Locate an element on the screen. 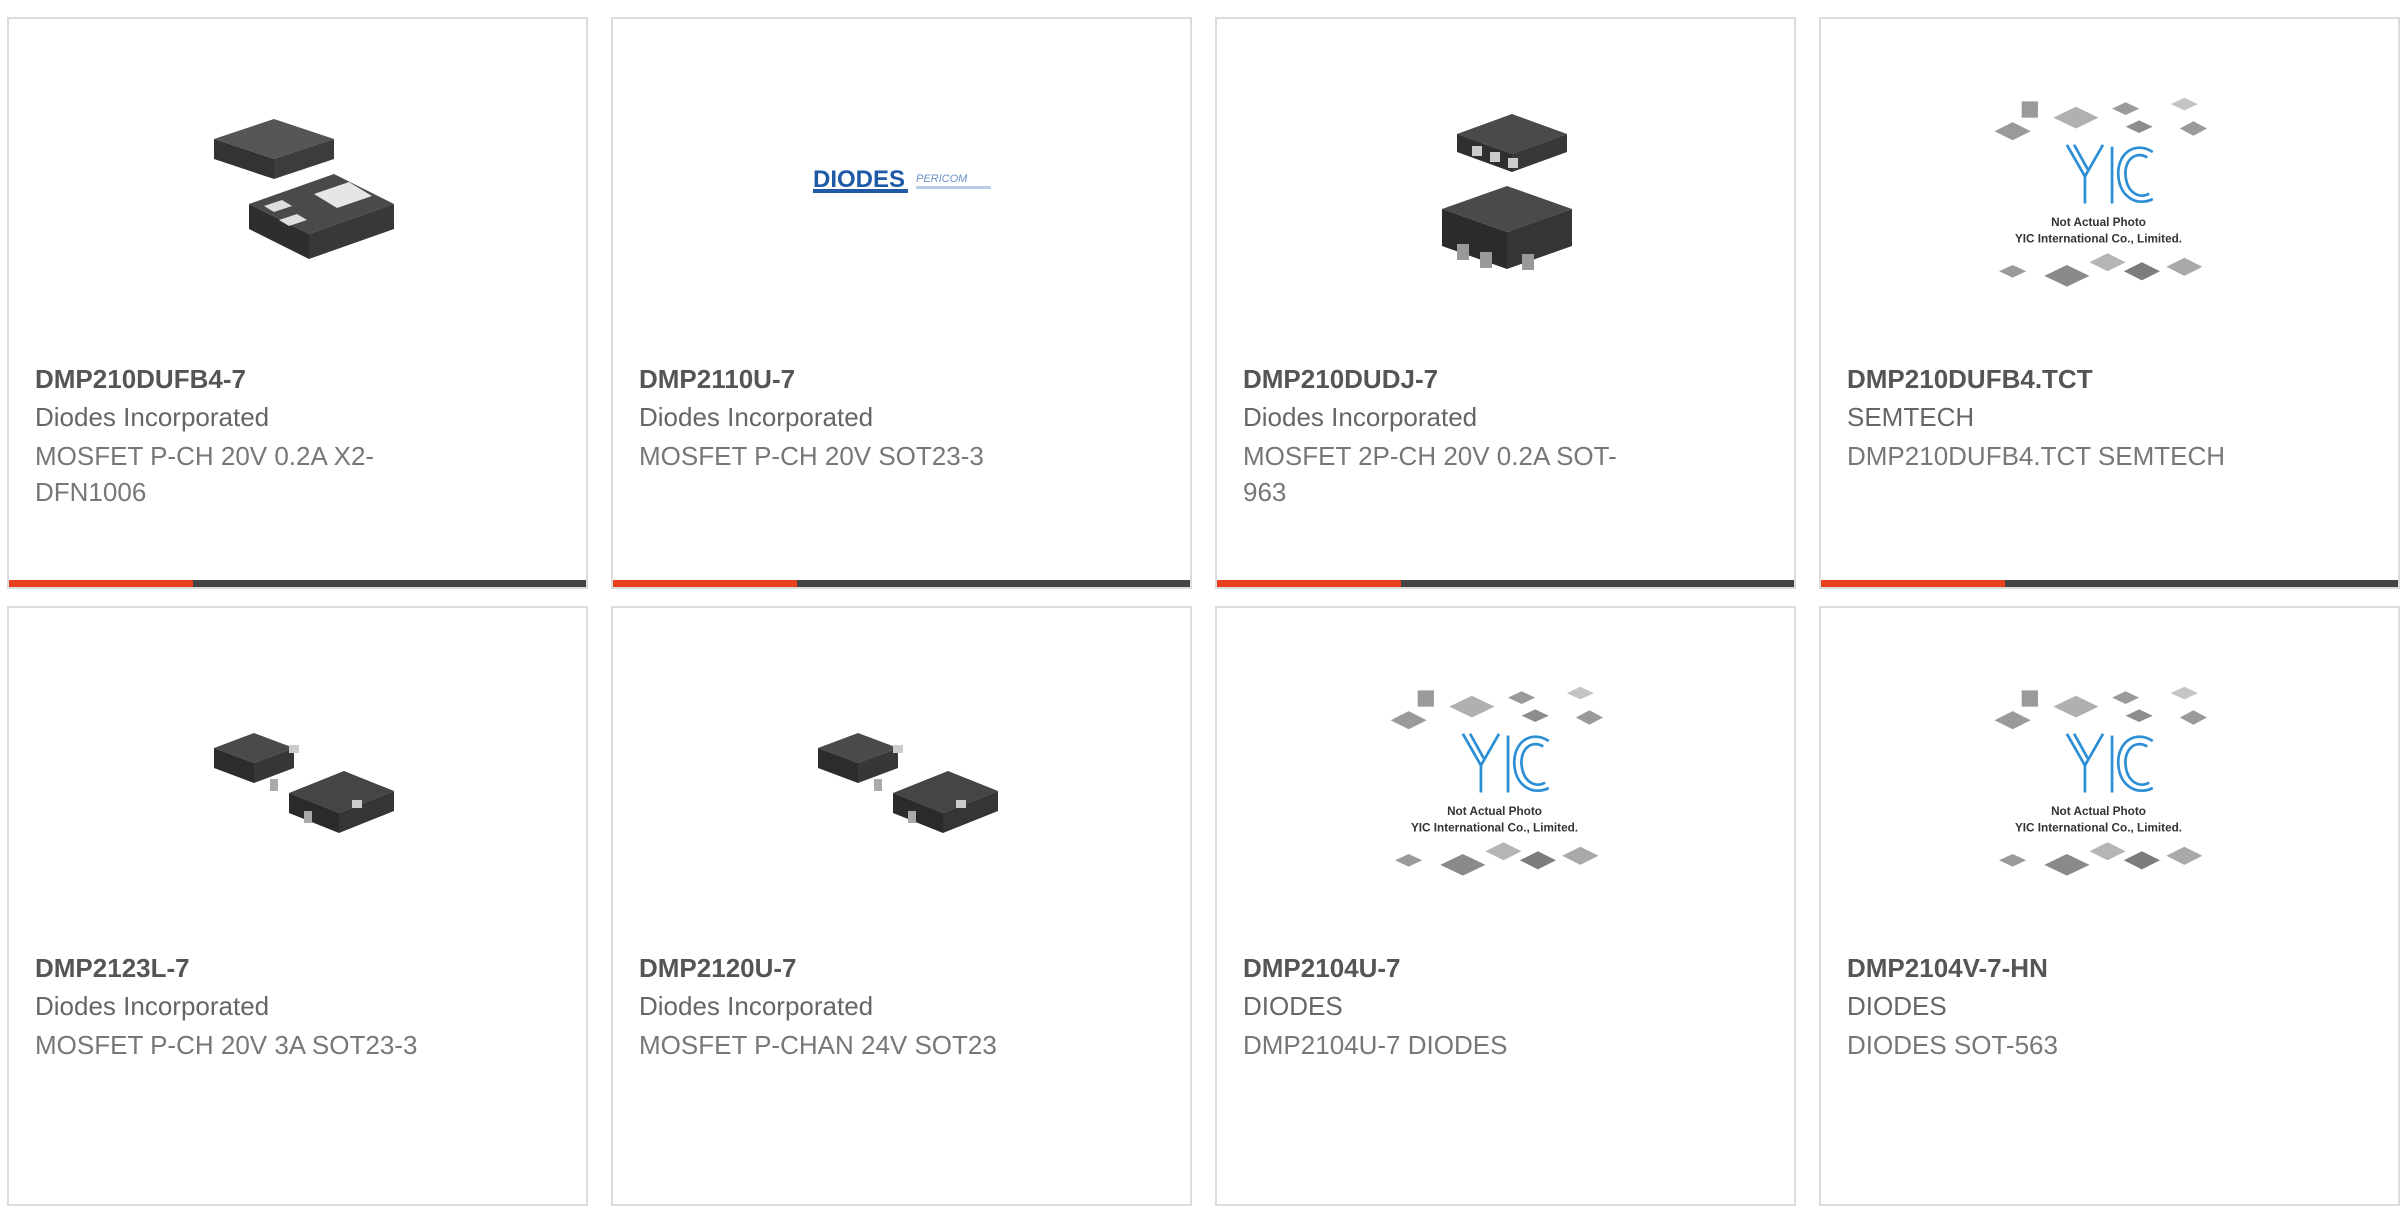  part-number: DMP2123L-7 is located at coordinates (112, 968).